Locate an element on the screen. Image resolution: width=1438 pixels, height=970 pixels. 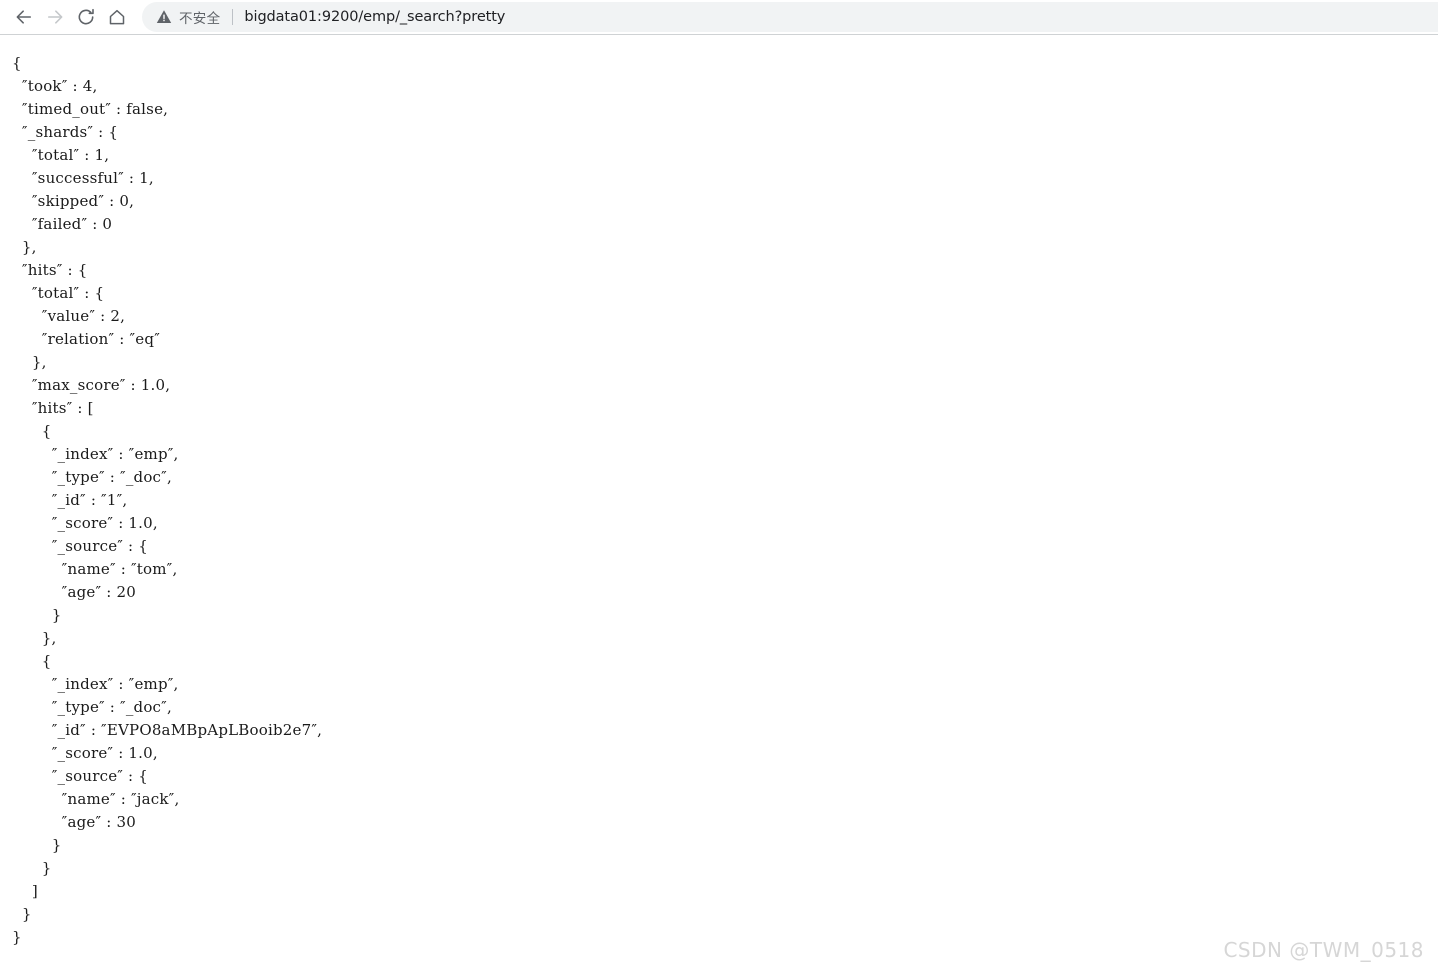
reload-icon is located at coordinates (86, 17).